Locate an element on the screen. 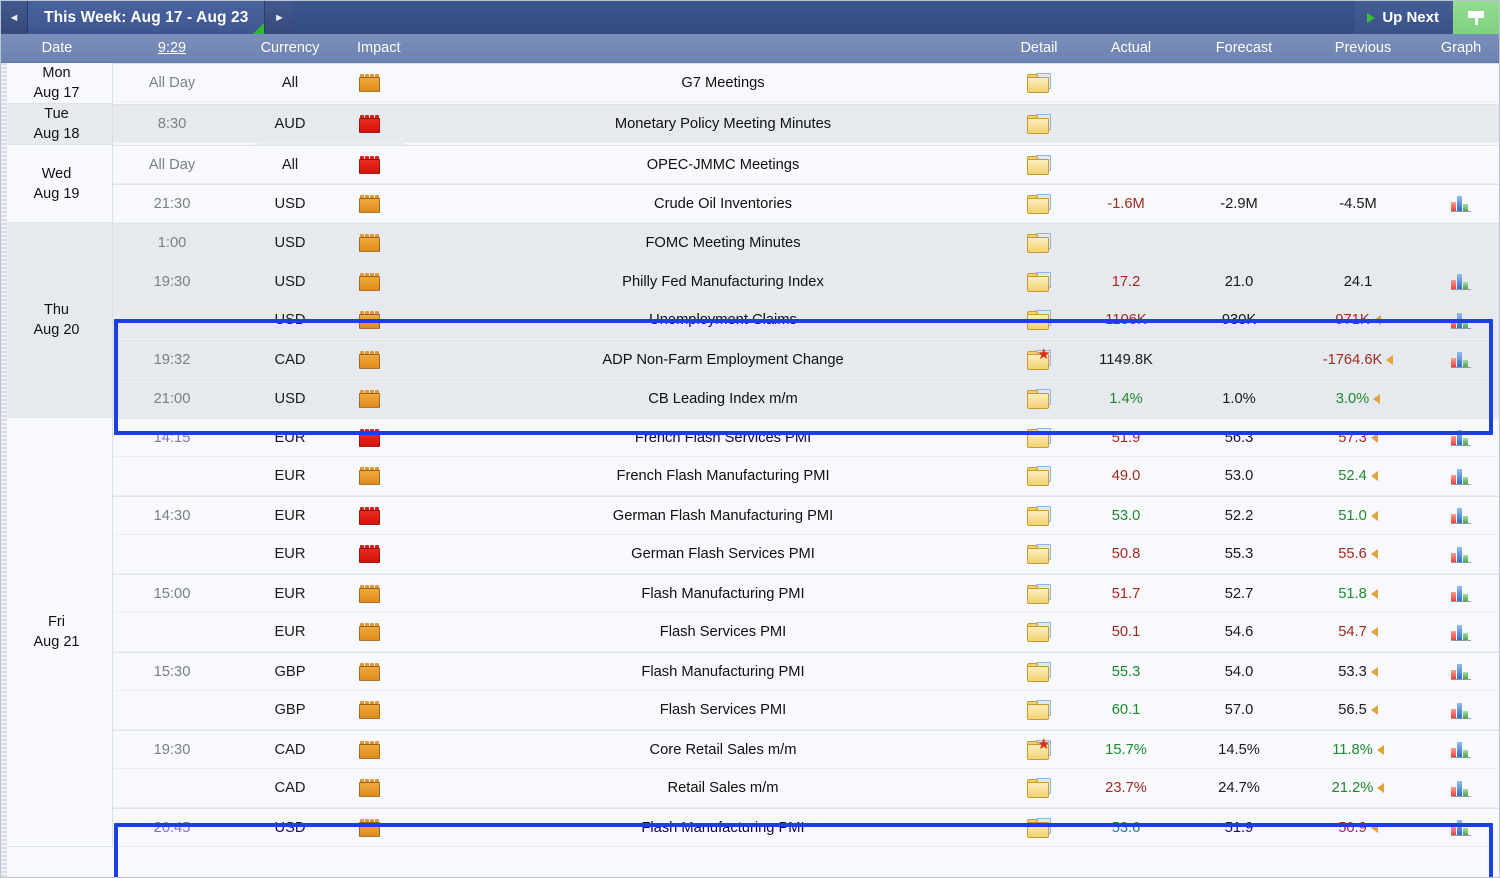 Image resolution: width=1500 pixels, height=878 pixels. table-row: All Day All OPEC-JMMC Meetings is located at coordinates (806, 164).